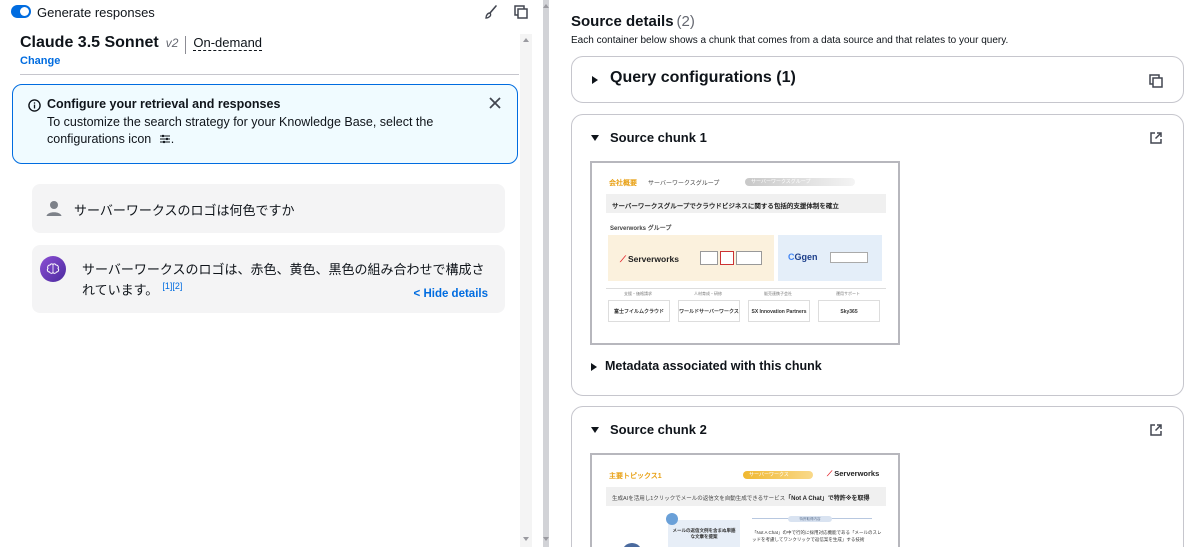 The image size is (1200, 547). Describe the element at coordinates (684, 184) in the screenshot. I see `slide-subheading: サーバーワークスグループ` at that location.